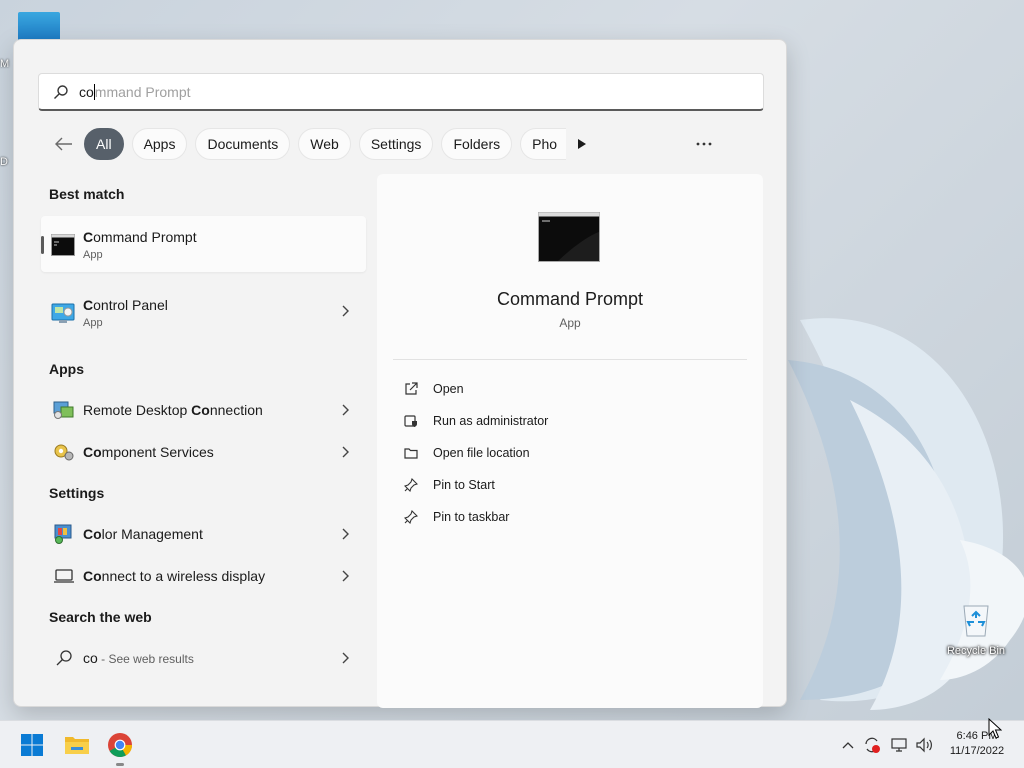 This screenshot has width=1024, height=768. I want to click on network-icon, so click(899, 745).